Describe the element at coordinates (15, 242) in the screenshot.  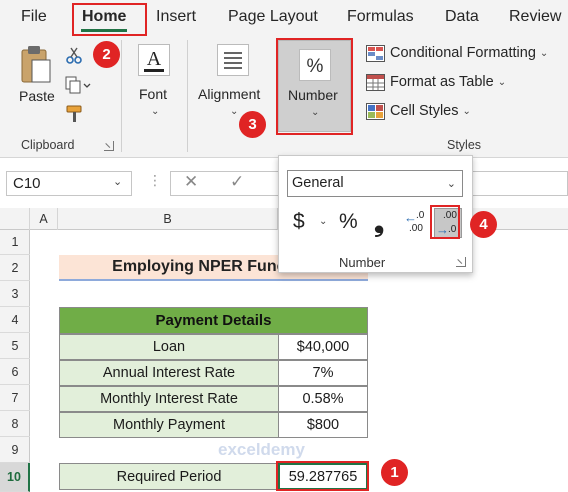
I see `row-header: 1` at that location.